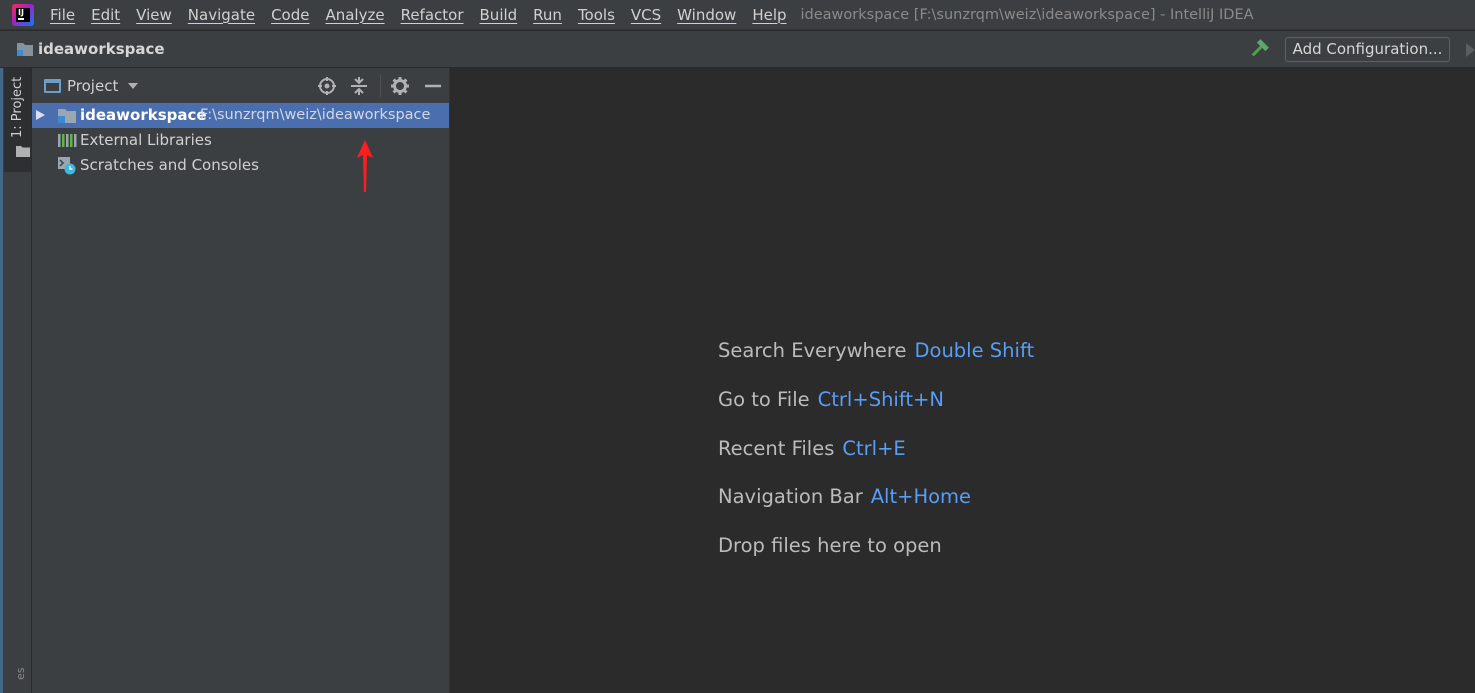 This screenshot has height=693, width=1475. Describe the element at coordinates (769, 15) in the screenshot. I see `menu-help: Help` at that location.